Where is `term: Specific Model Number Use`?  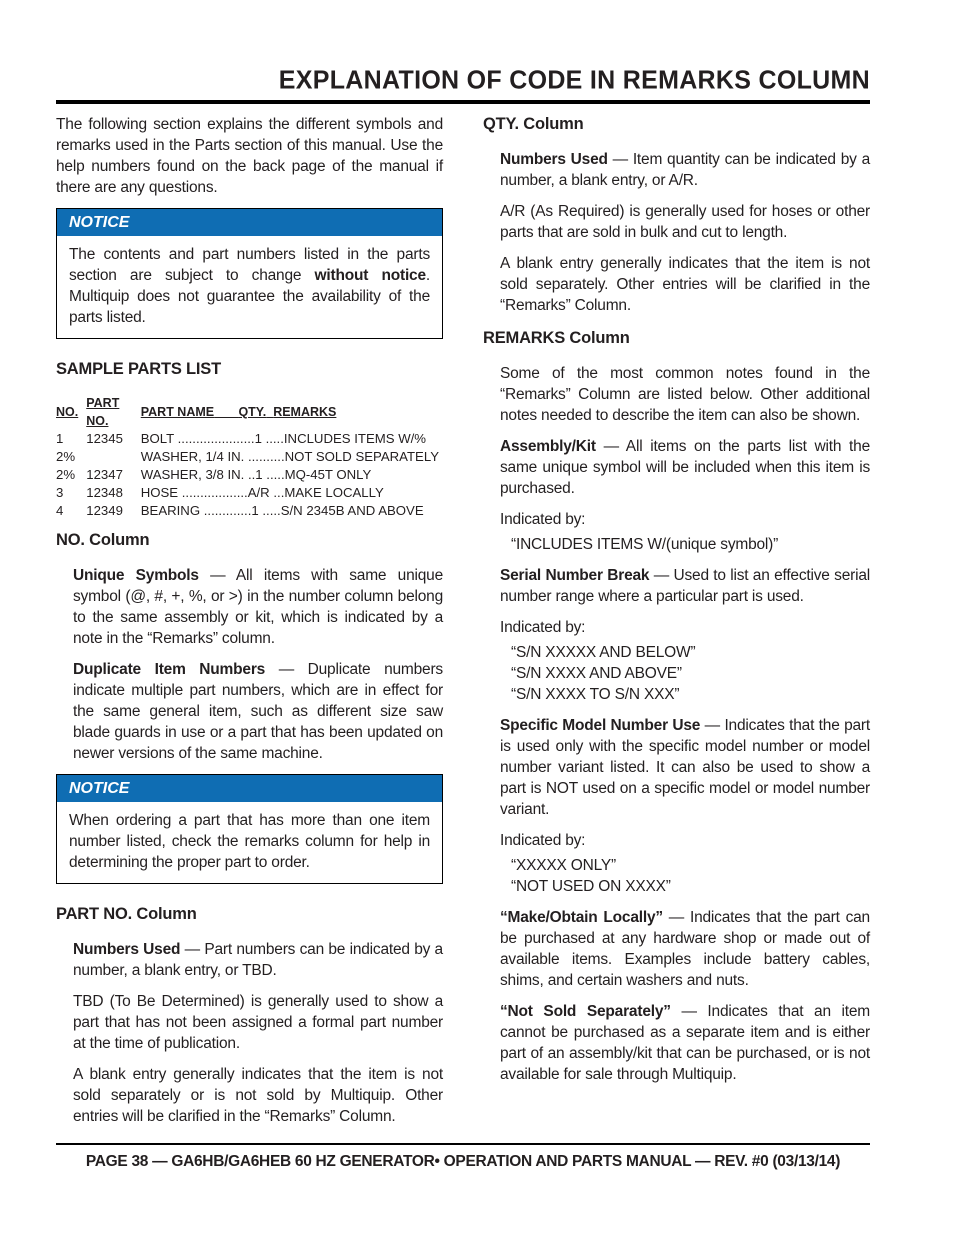
term: Specific Model Number Use is located at coordinates (600, 725).